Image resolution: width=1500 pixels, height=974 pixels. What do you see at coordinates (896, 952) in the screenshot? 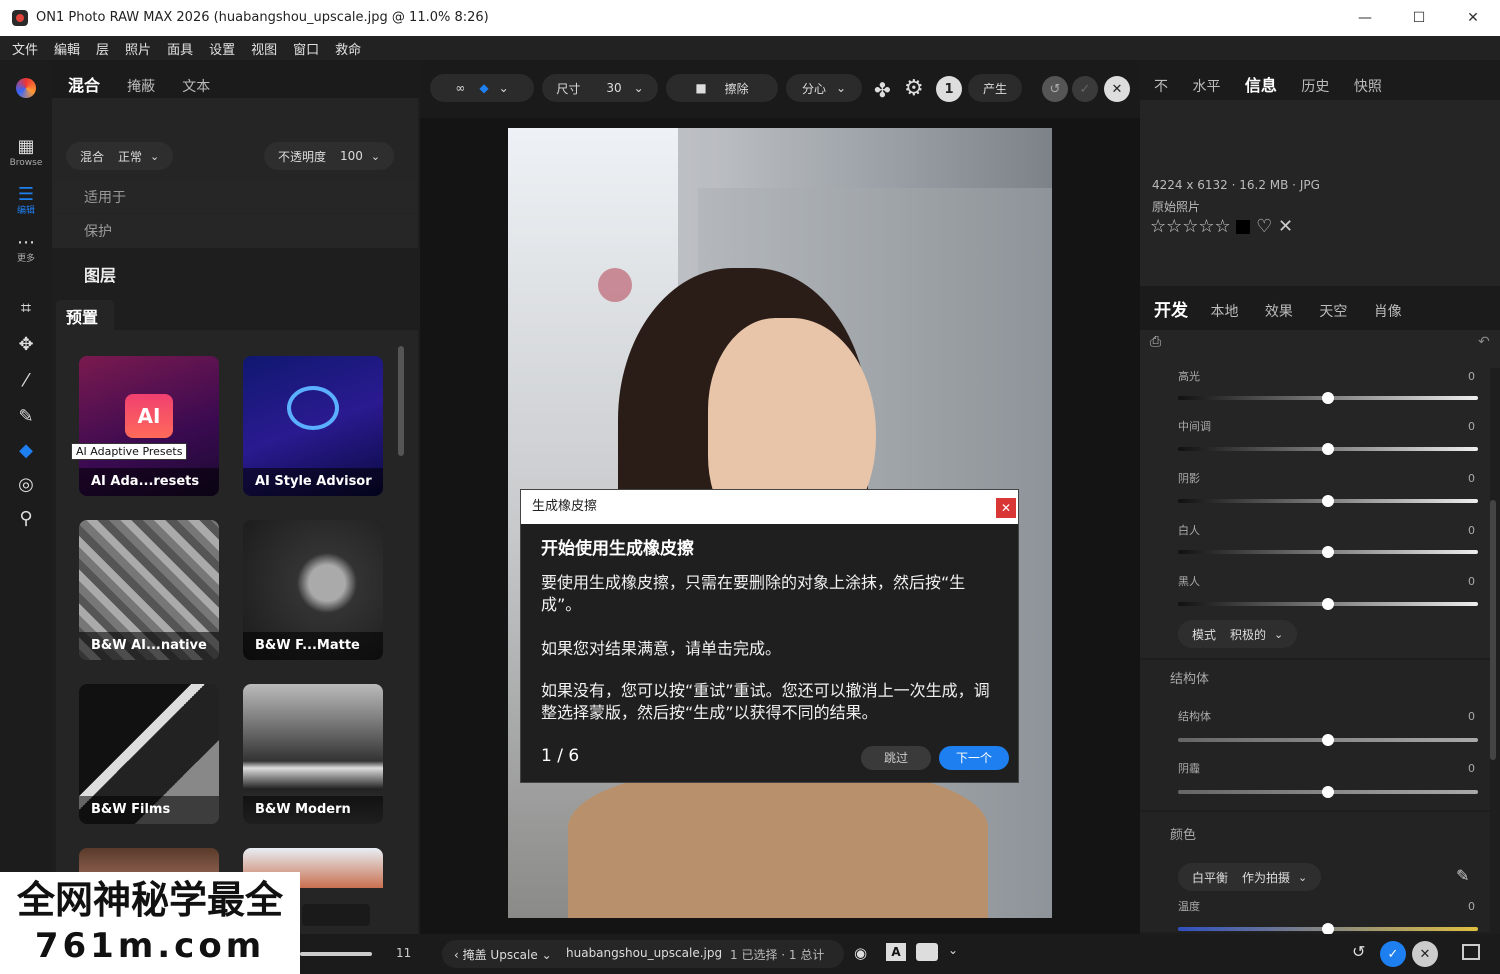
I see `text-overlay-icon: A` at bounding box center [896, 952].